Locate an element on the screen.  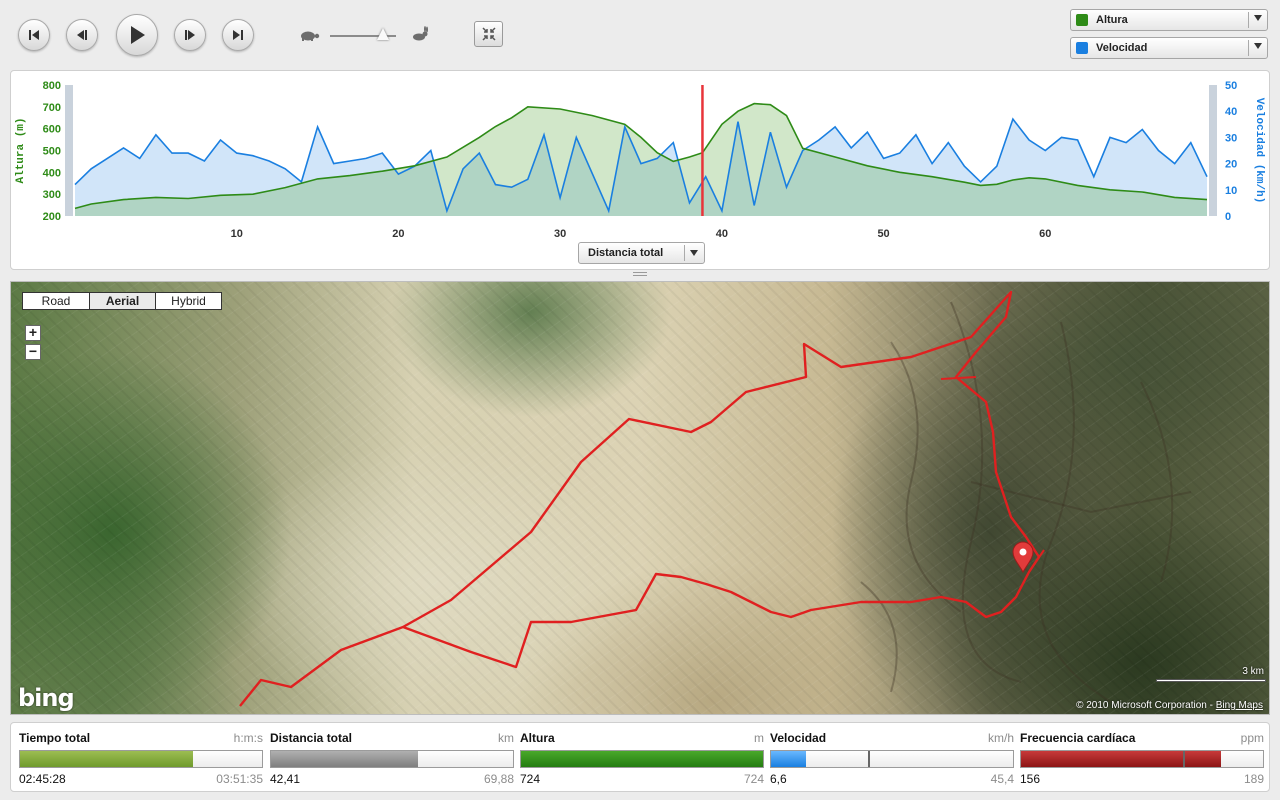
skip-end-icon is located at coordinates (238, 35).